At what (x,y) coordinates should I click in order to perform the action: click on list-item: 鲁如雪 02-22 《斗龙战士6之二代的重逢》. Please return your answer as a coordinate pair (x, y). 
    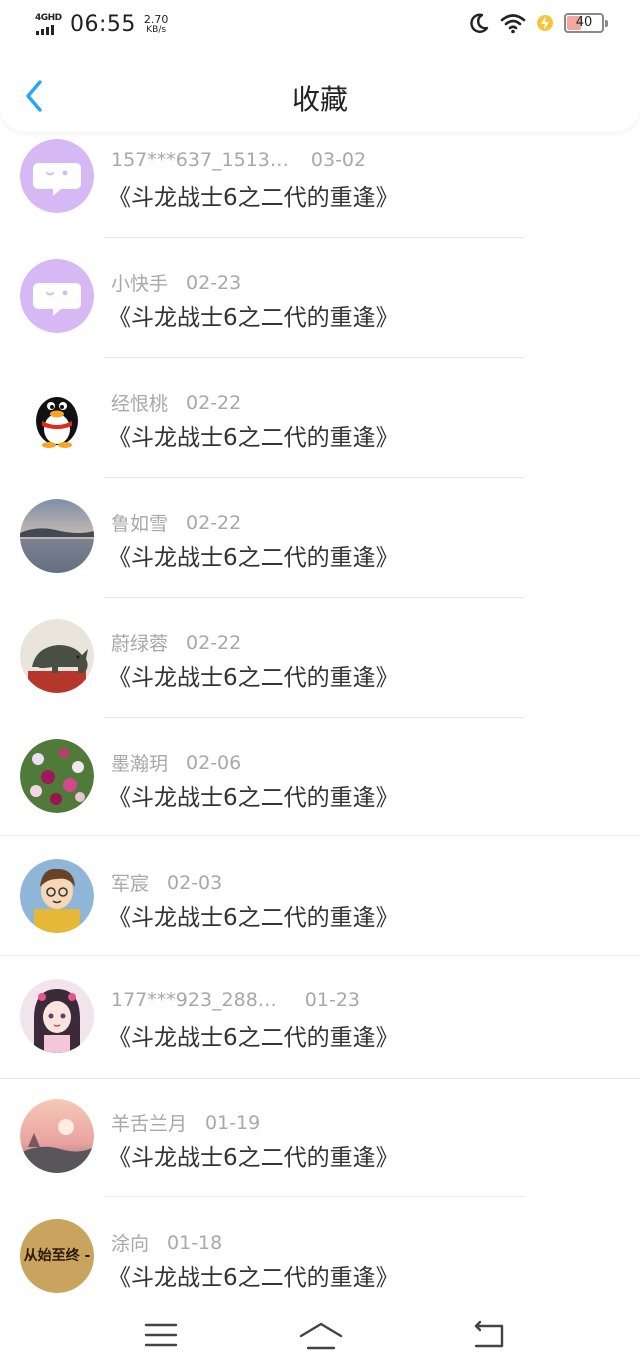
    Looking at the image, I should click on (320, 551).